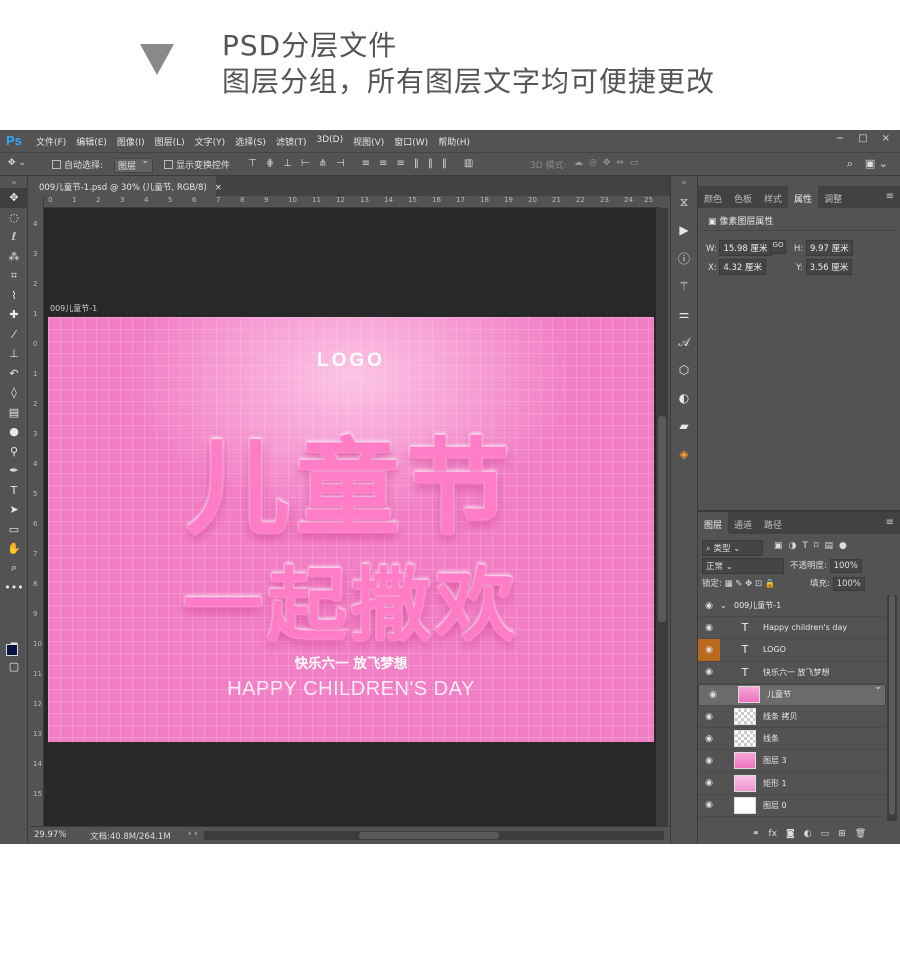  Describe the element at coordinates (829, 248) in the screenshot. I see `height-field: 9.97 厘米` at that location.